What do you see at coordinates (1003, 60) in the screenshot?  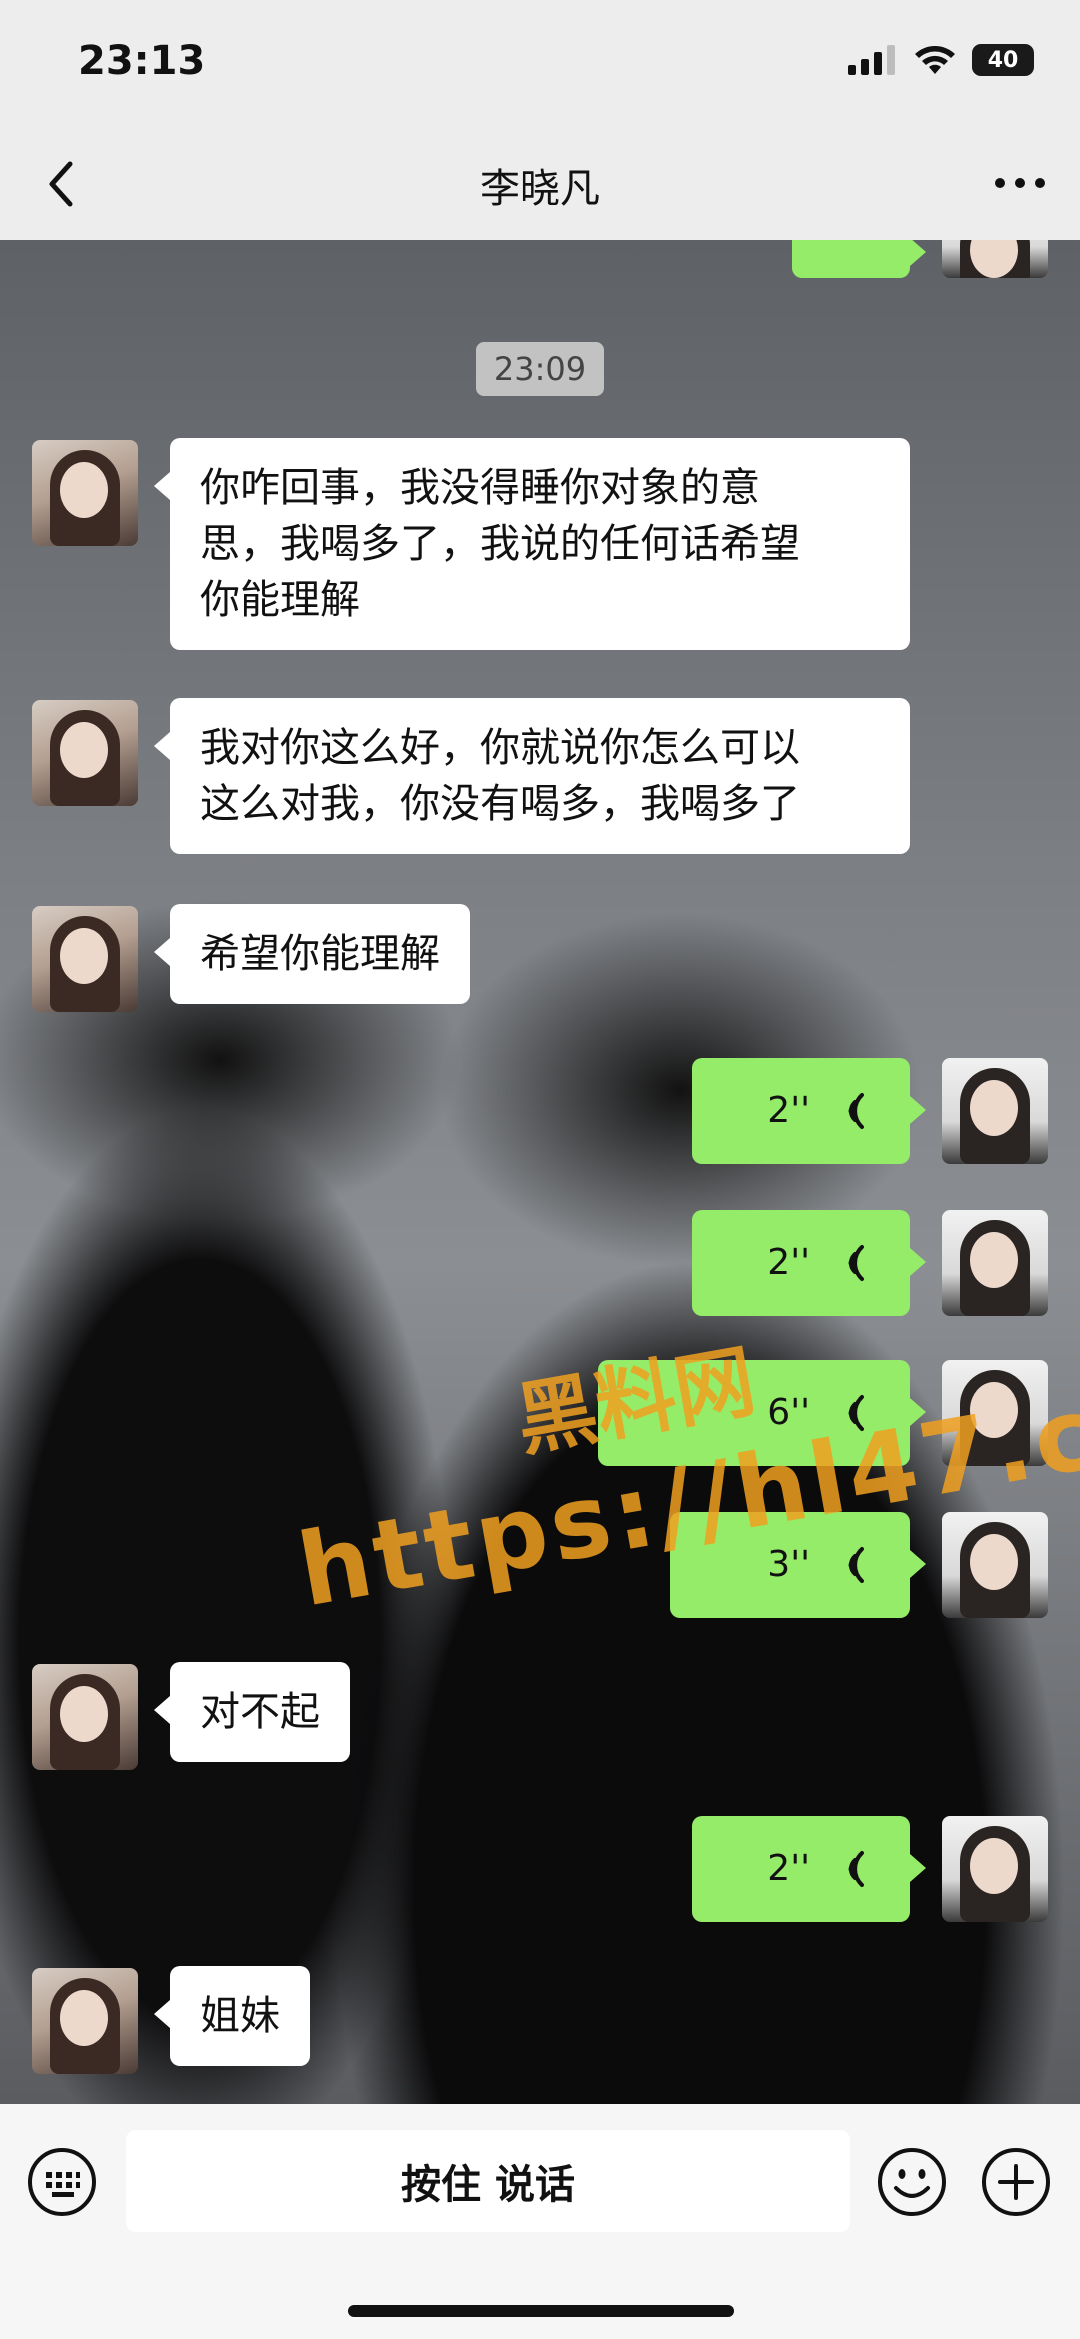 I see `battery-indicator: 40` at bounding box center [1003, 60].